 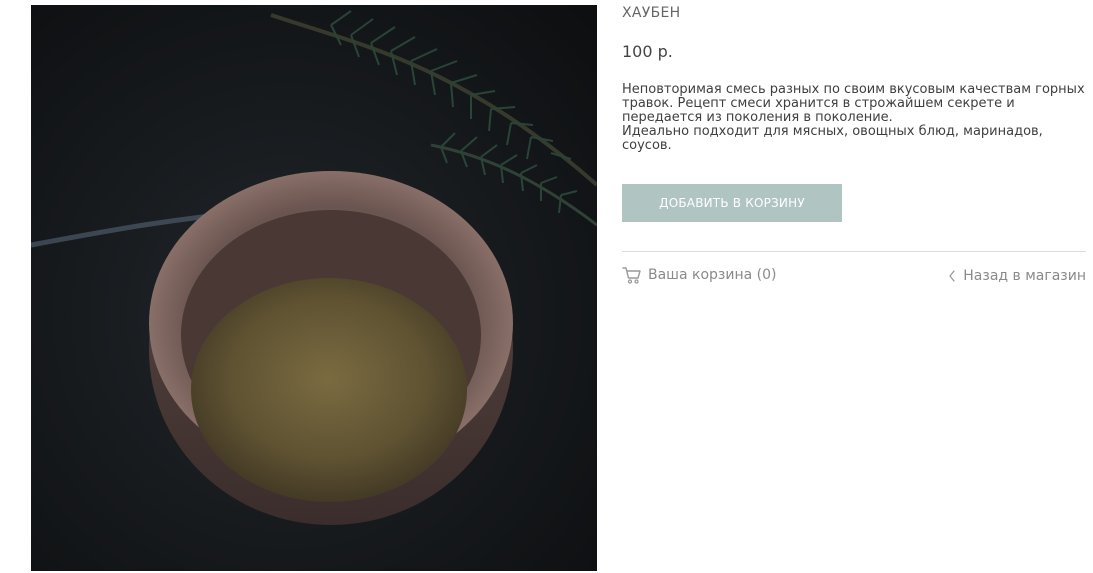 What do you see at coordinates (732, 203) in the screenshot?
I see `add-to-cart-button: ДОБАВИТЬ В КОРЗИНУ` at bounding box center [732, 203].